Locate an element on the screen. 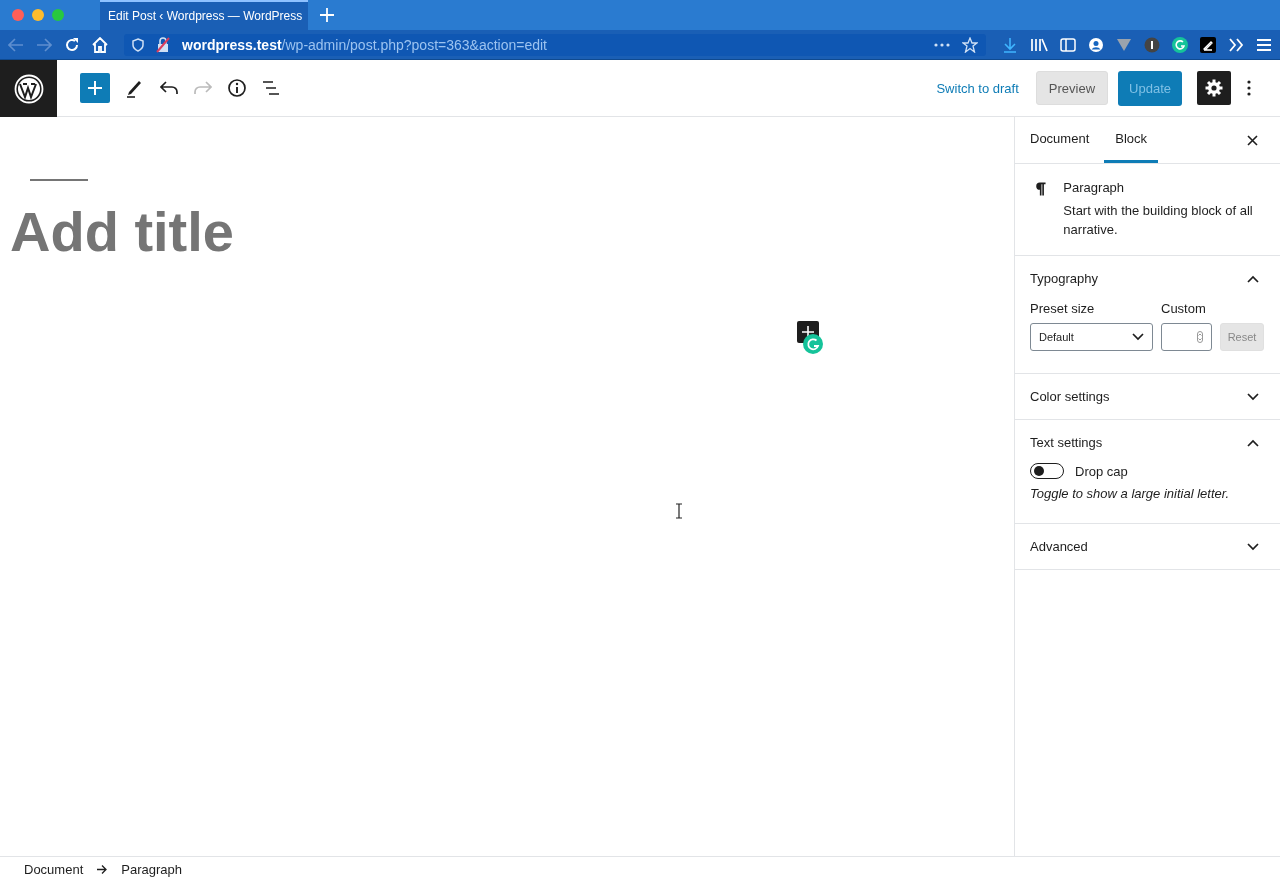 Image resolution: width=1280 pixels, height=881 pixels. panel-header: Typography is located at coordinates (1147, 278).